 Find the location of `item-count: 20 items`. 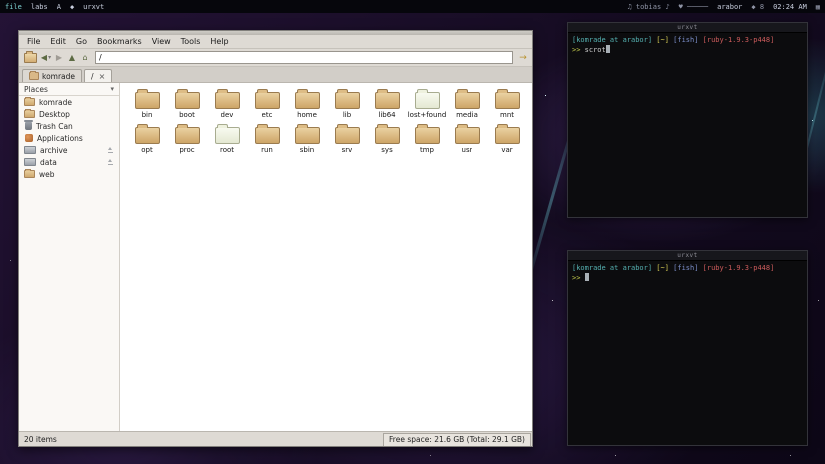

item-count: 20 items is located at coordinates (40, 439).